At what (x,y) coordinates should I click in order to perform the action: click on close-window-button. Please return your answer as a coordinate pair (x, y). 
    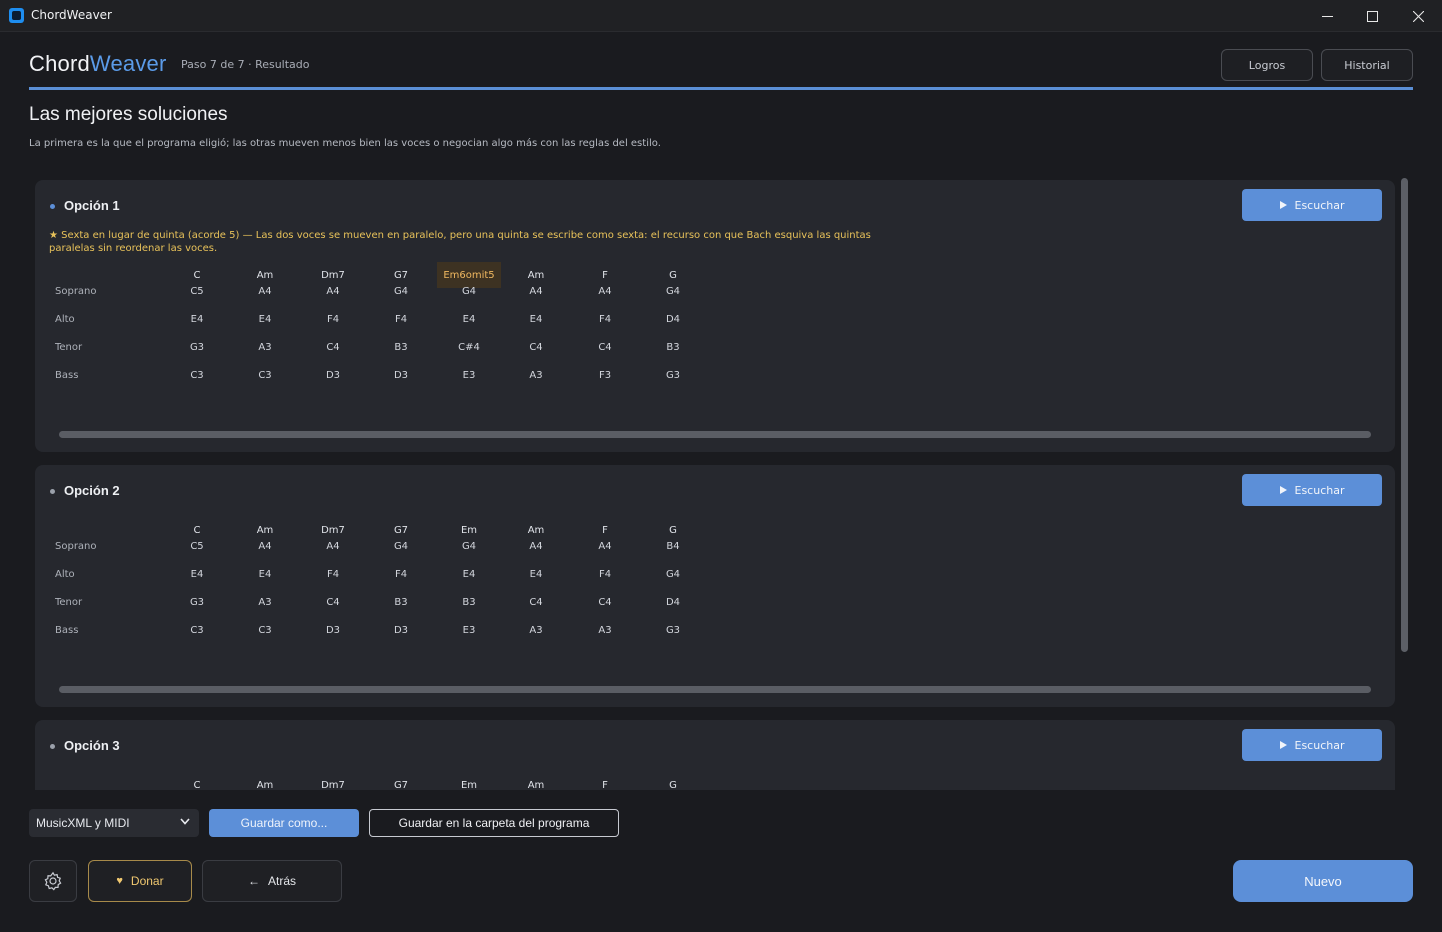
    Looking at the image, I should click on (1418, 16).